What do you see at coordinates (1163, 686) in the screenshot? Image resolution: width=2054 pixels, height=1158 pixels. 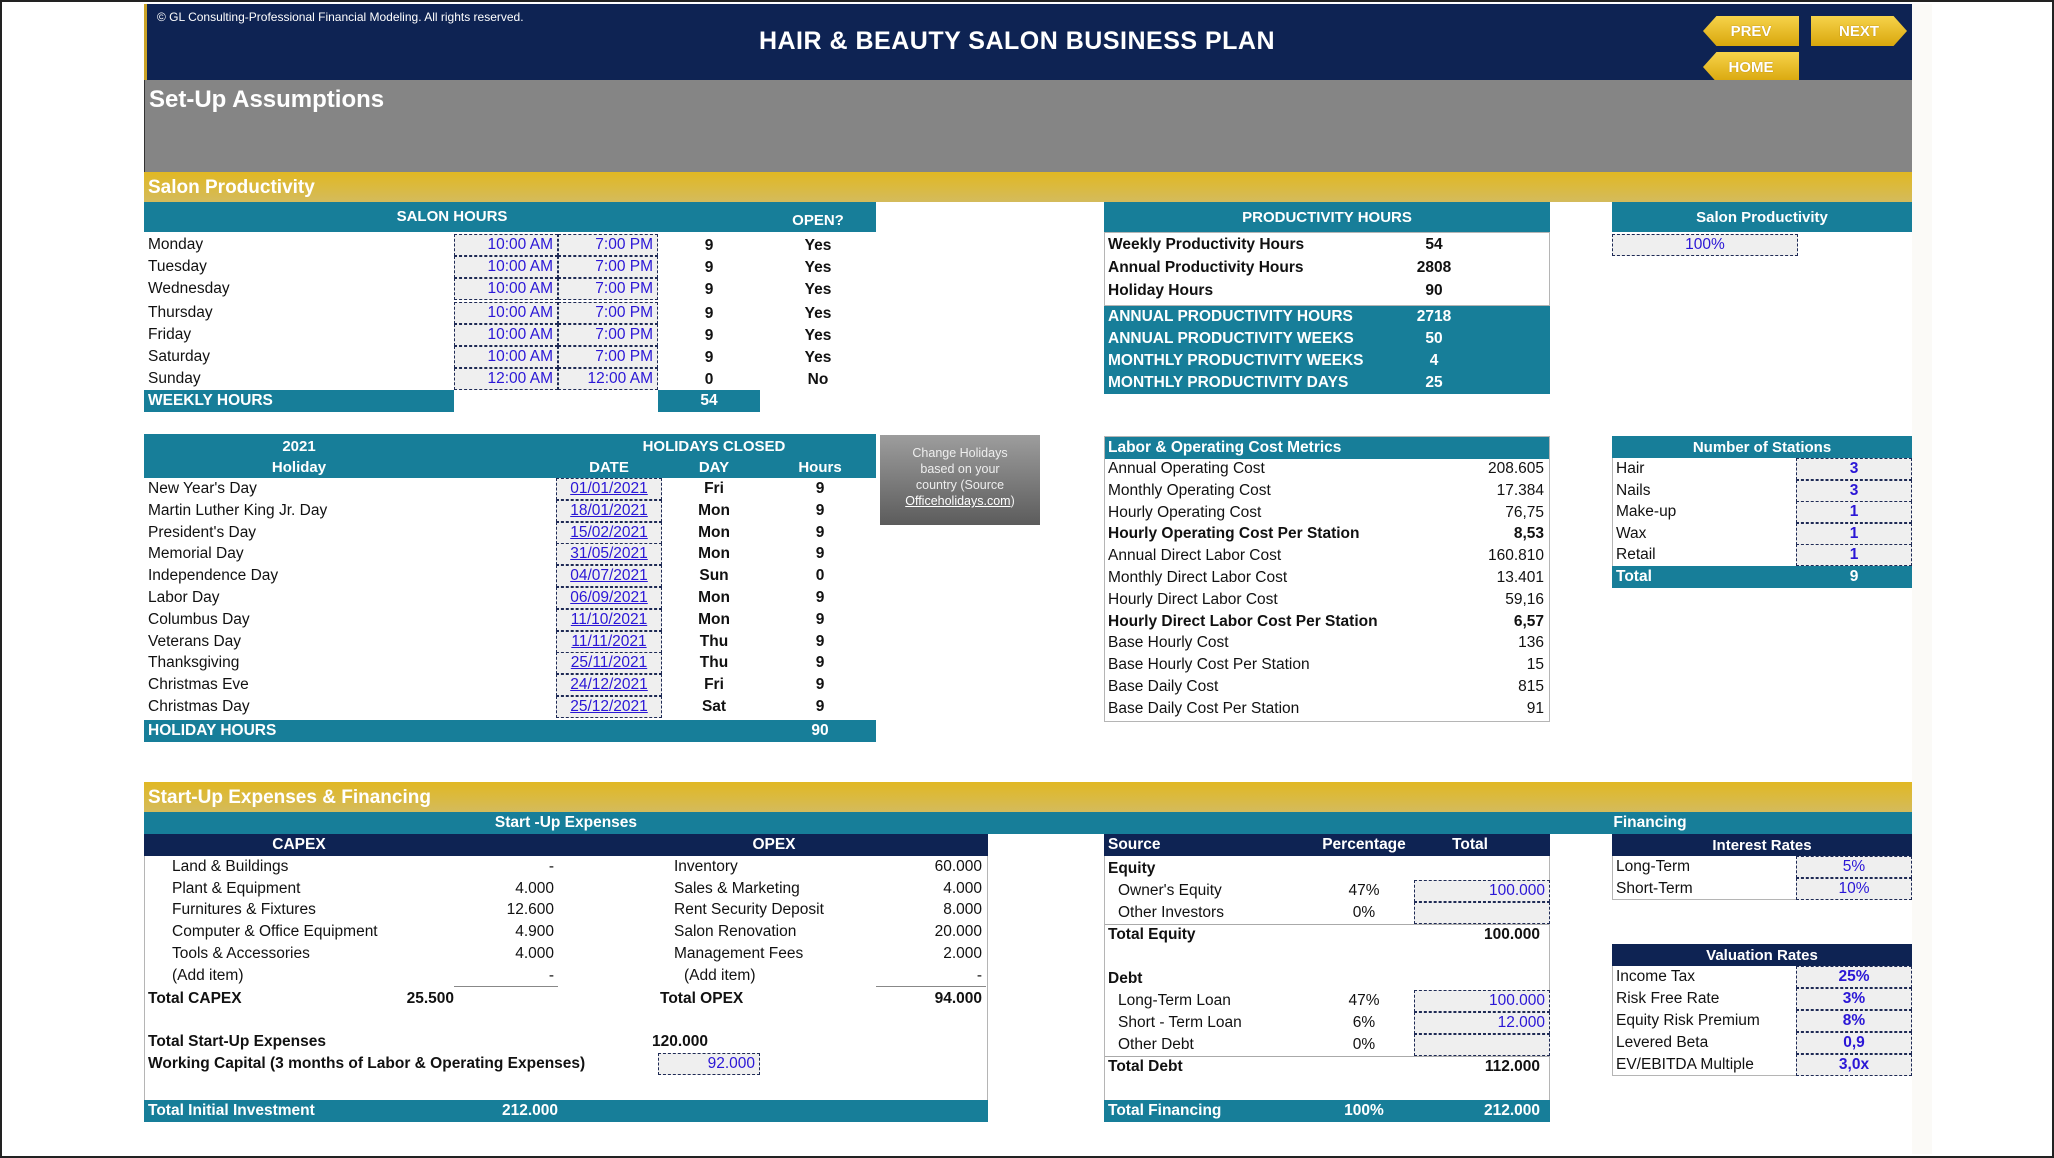 I see `cost-metric-label: Base Daily Cost` at bounding box center [1163, 686].